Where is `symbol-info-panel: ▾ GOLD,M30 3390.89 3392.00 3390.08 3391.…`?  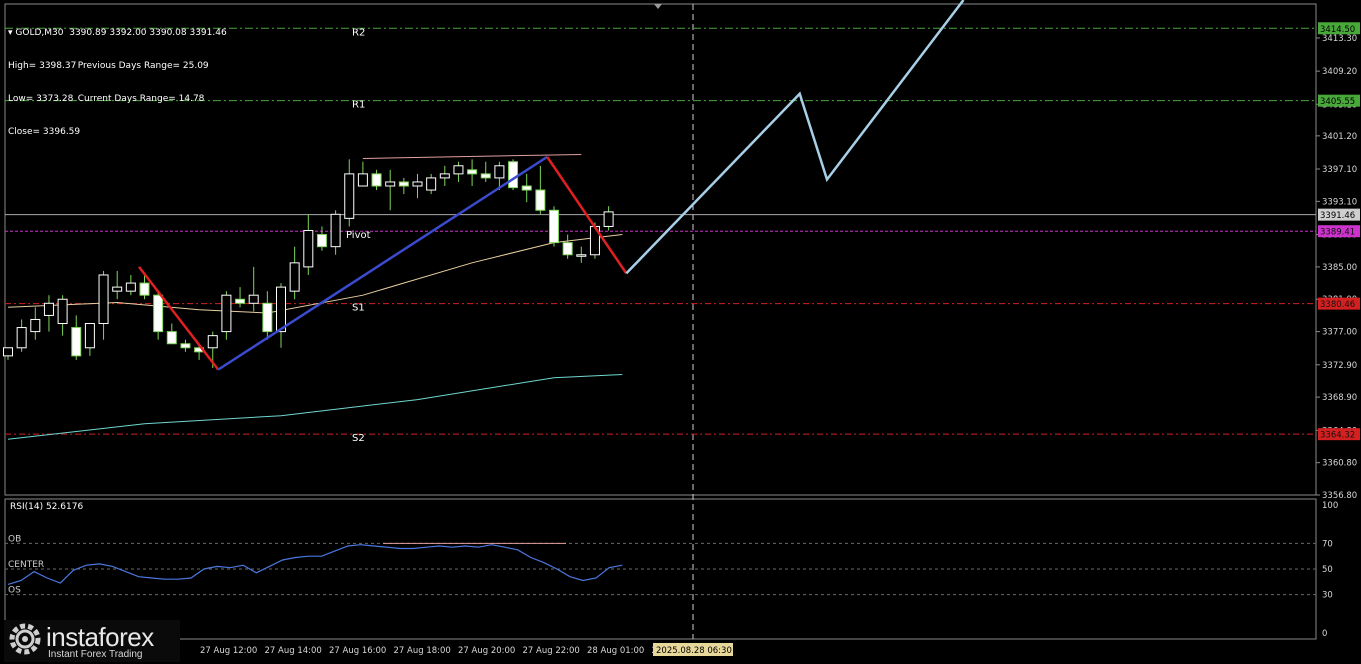 symbol-info-panel: ▾ GOLD,M30 3390.89 3392.00 3390.08 3391.… is located at coordinates (117, 77).